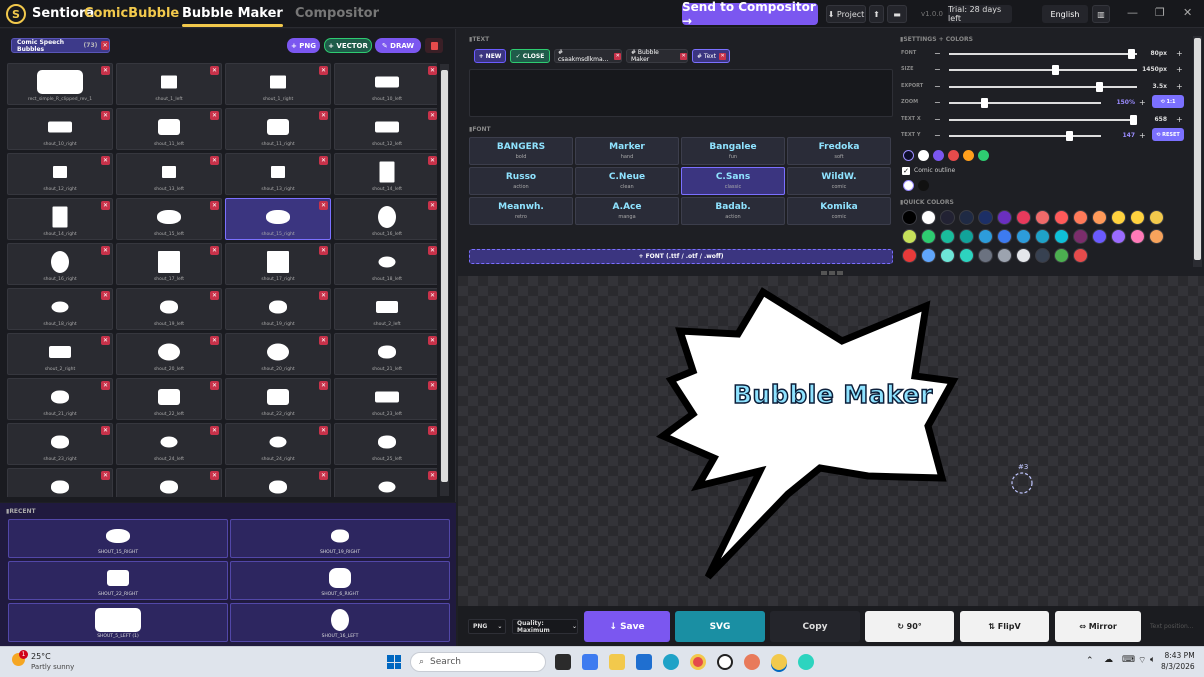  I want to click on tab-compositor: Compositor, so click(337, 13).